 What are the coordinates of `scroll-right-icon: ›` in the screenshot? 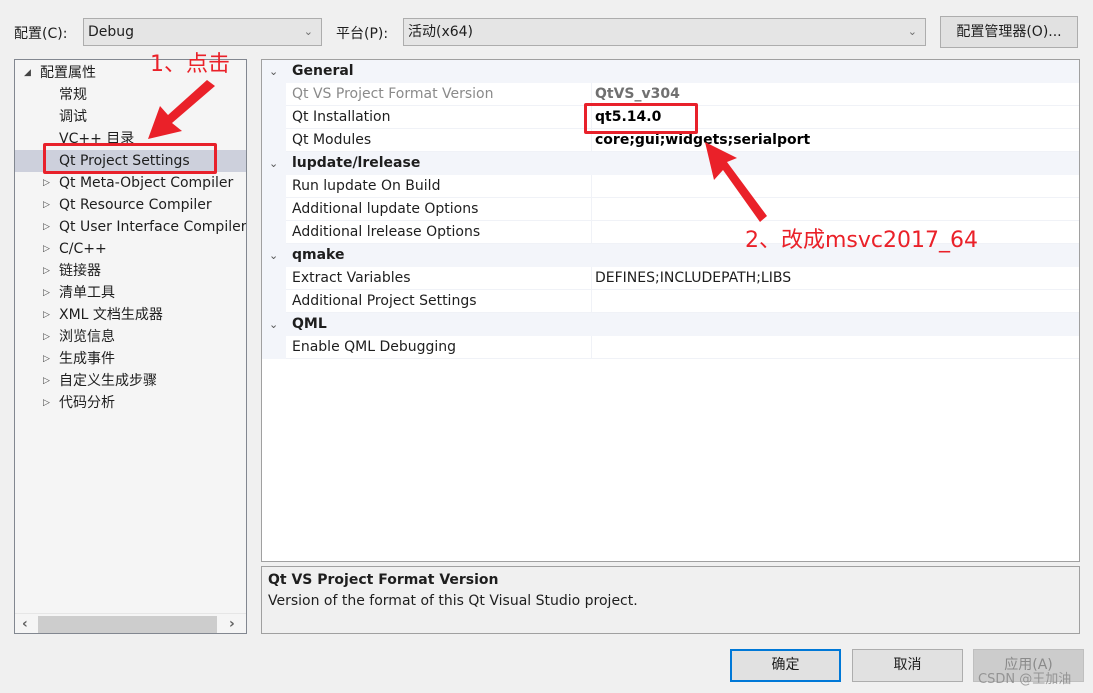 It's located at (232, 623).